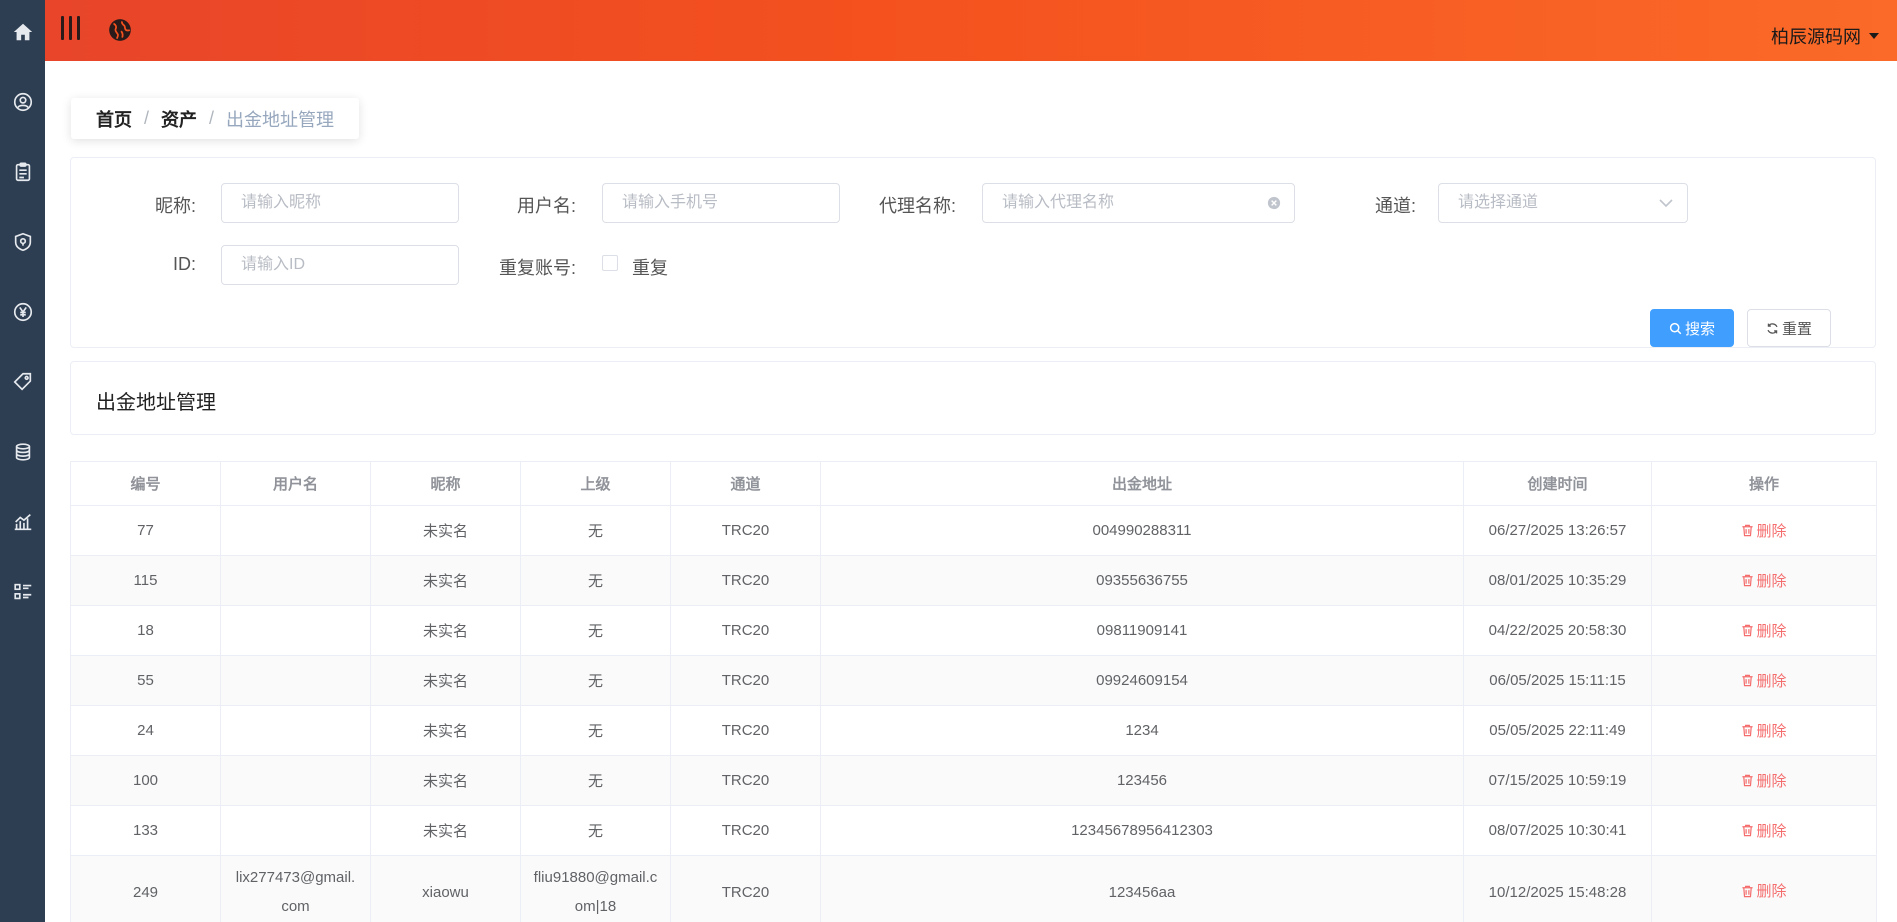  Describe the element at coordinates (22, 382) in the screenshot. I see `sidebar-item-tags` at that location.